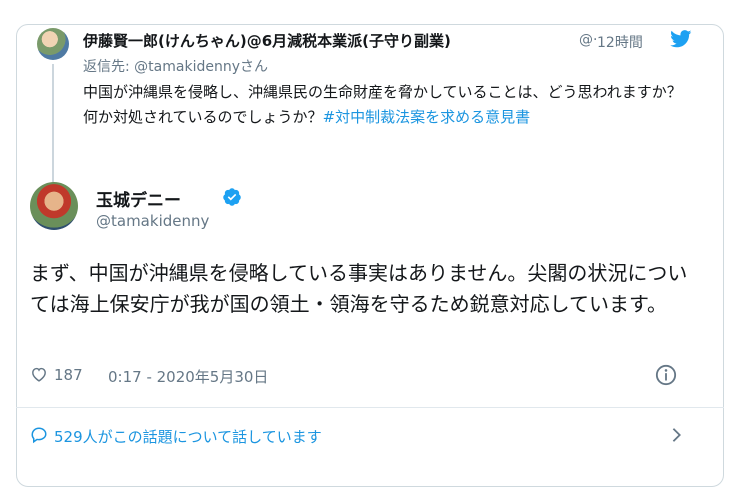  I want to click on twitter-bird-icon, so click(681, 39).